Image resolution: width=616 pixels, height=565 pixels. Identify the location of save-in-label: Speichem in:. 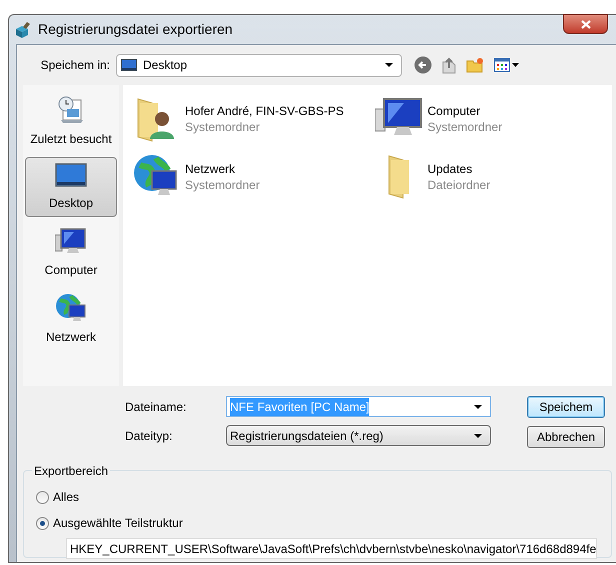
(75, 65).